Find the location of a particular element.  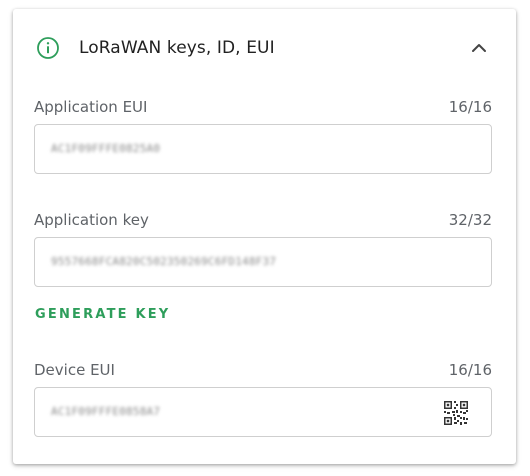

application-key-label: Application key is located at coordinates (91, 220).